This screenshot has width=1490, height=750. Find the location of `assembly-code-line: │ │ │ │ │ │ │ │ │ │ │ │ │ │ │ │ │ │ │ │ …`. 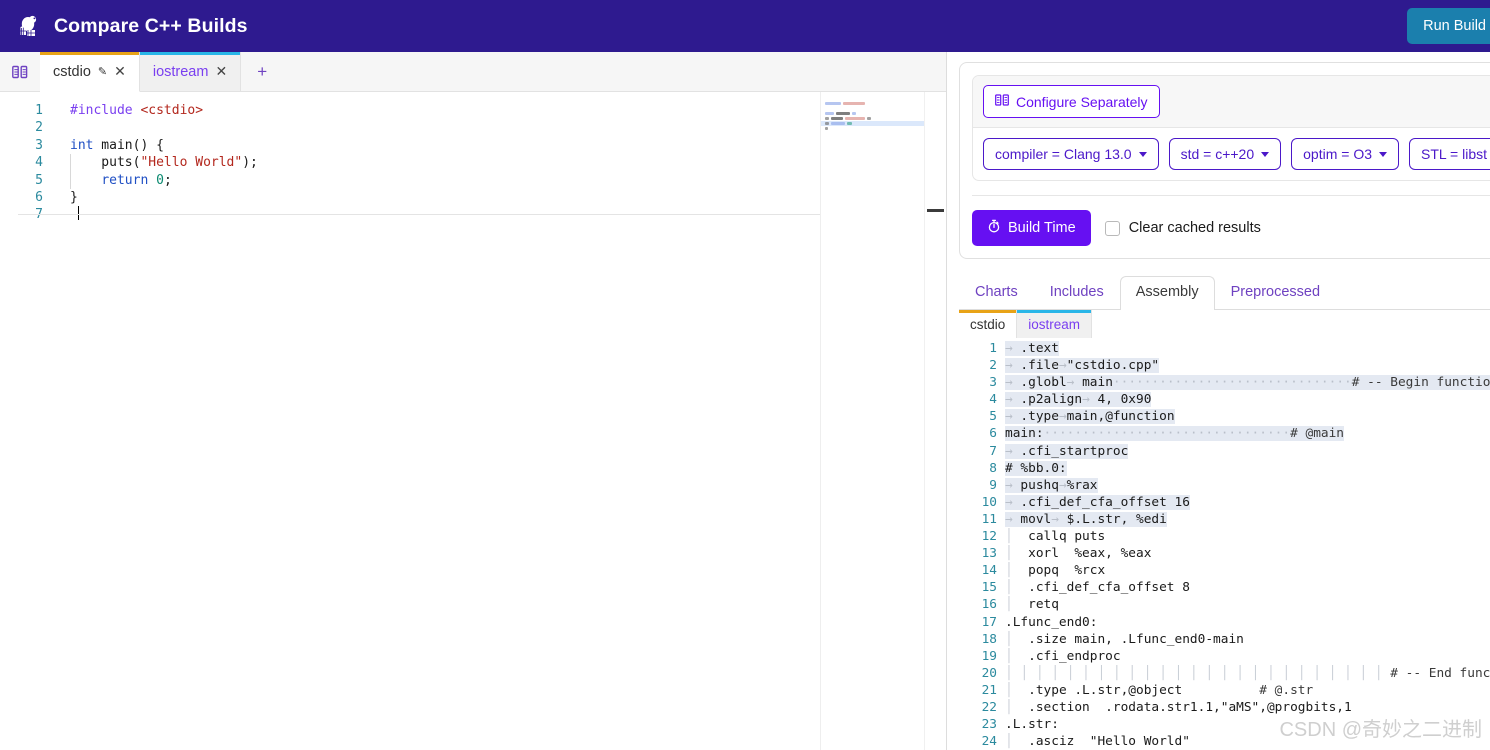

assembly-code-line: │ │ │ │ │ │ │ │ │ │ │ │ │ │ │ │ │ │ │ │ … is located at coordinates (1247, 673).